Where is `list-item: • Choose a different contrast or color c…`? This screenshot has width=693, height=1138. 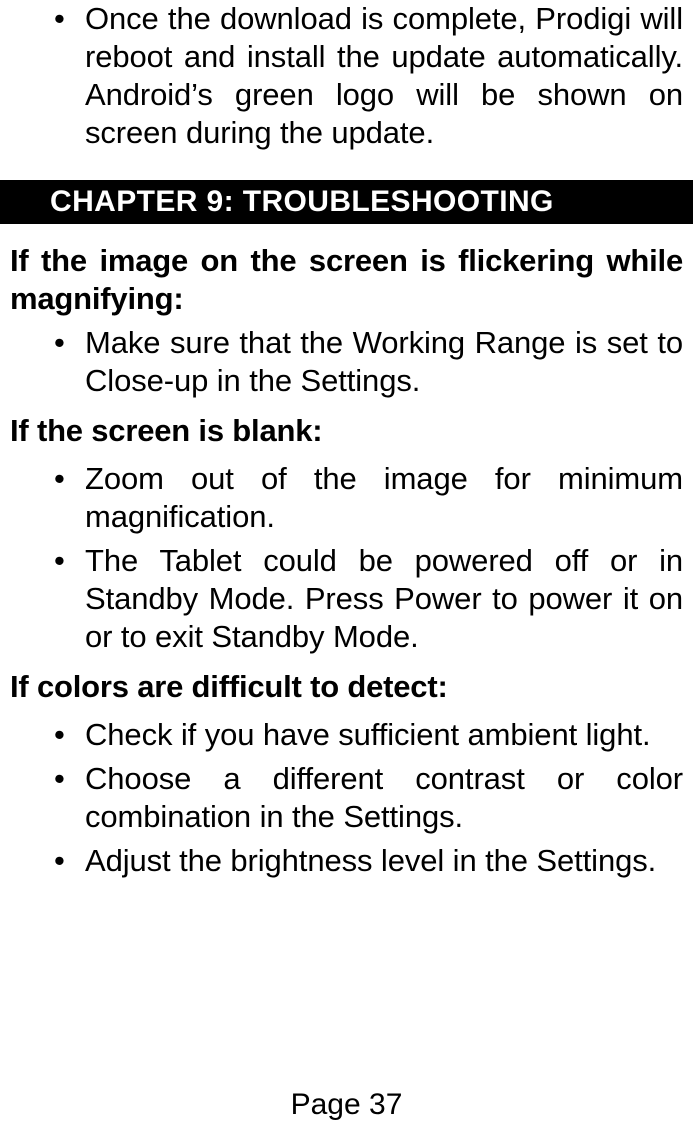
list-item: • Choose a different contrast or color c… is located at coordinates (346, 798).